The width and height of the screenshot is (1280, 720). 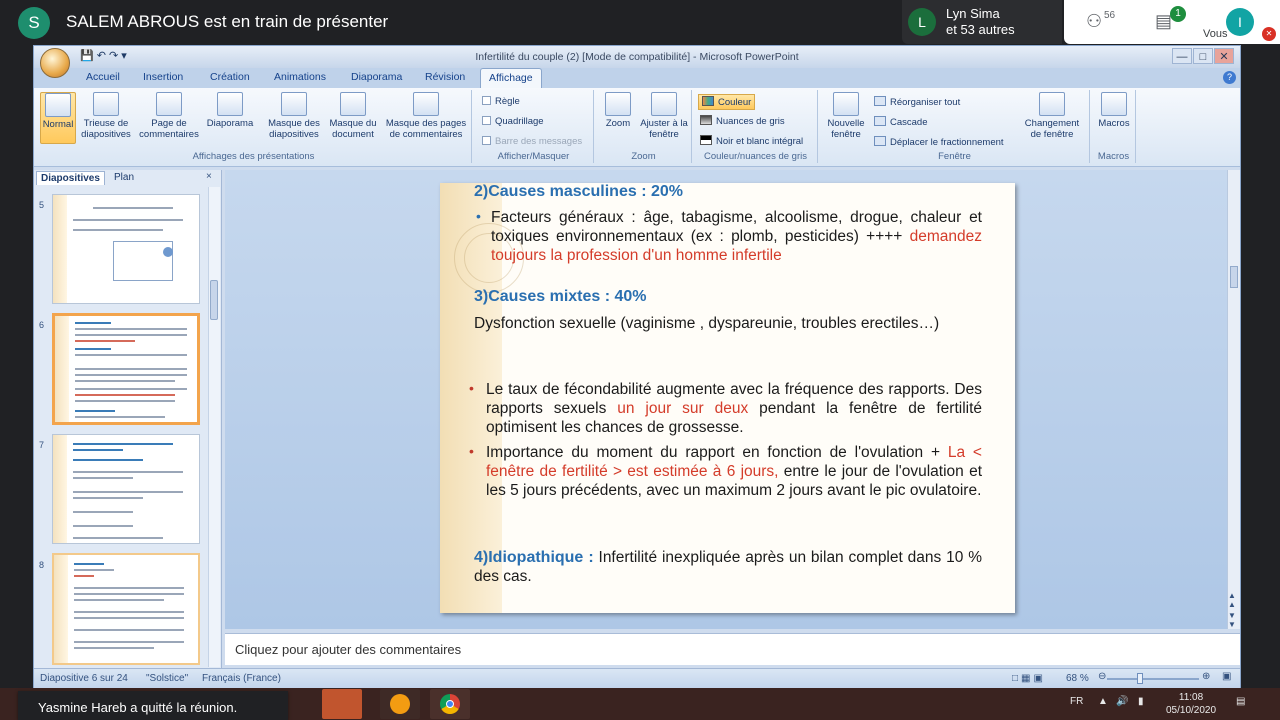 What do you see at coordinates (534, 557) in the screenshot?
I see `heading-idiopathique: 4)Idiopathique :` at bounding box center [534, 557].